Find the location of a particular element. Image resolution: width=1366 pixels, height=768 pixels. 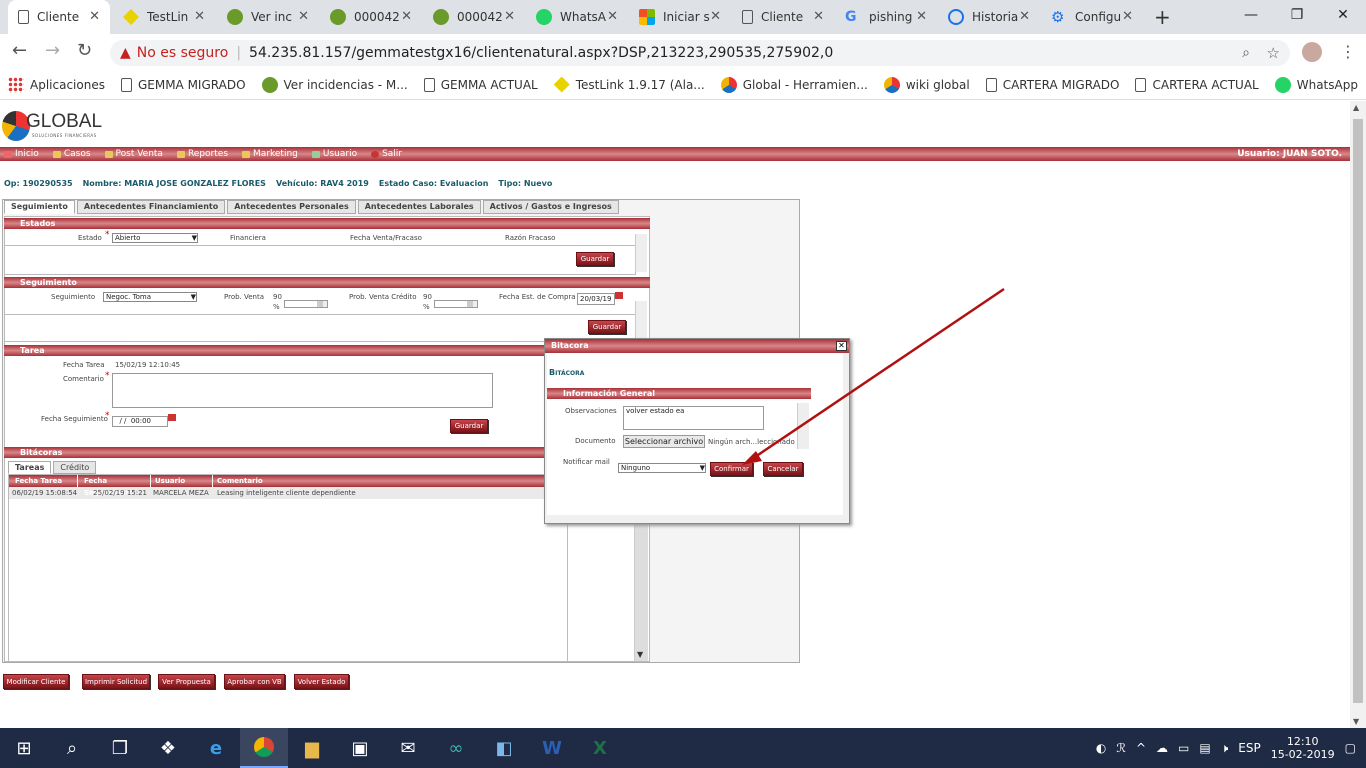

estado-select: Abierto ▼ is located at coordinates (155, 238).